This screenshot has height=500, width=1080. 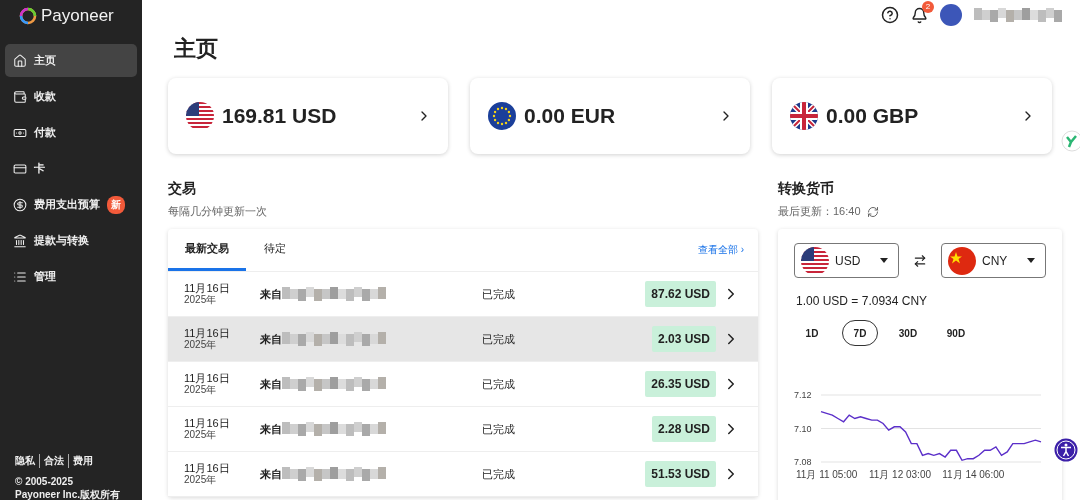 I want to click on home-icon, so click(x=20, y=60).